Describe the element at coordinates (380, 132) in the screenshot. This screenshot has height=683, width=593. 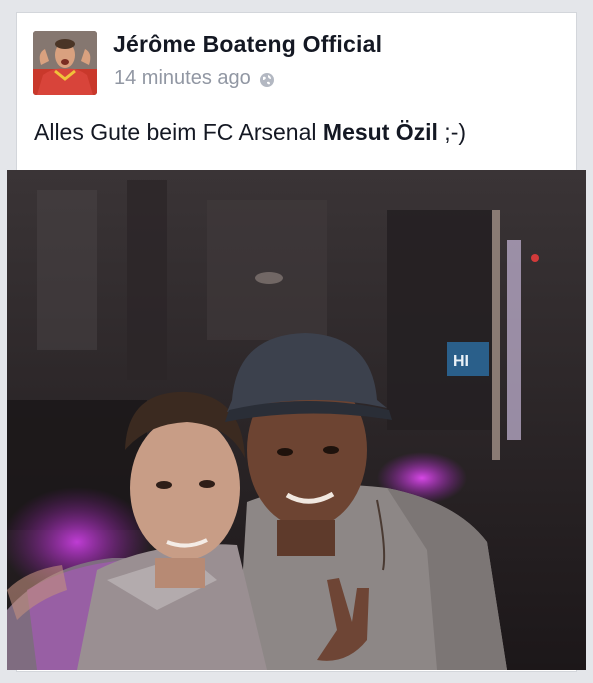
I see `mention-link: Mesut Özil` at that location.